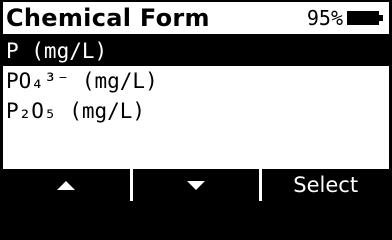 This screenshot has width=392, height=240. What do you see at coordinates (196, 51) in the screenshot?
I see `option-p: P (mg/L)` at bounding box center [196, 51].